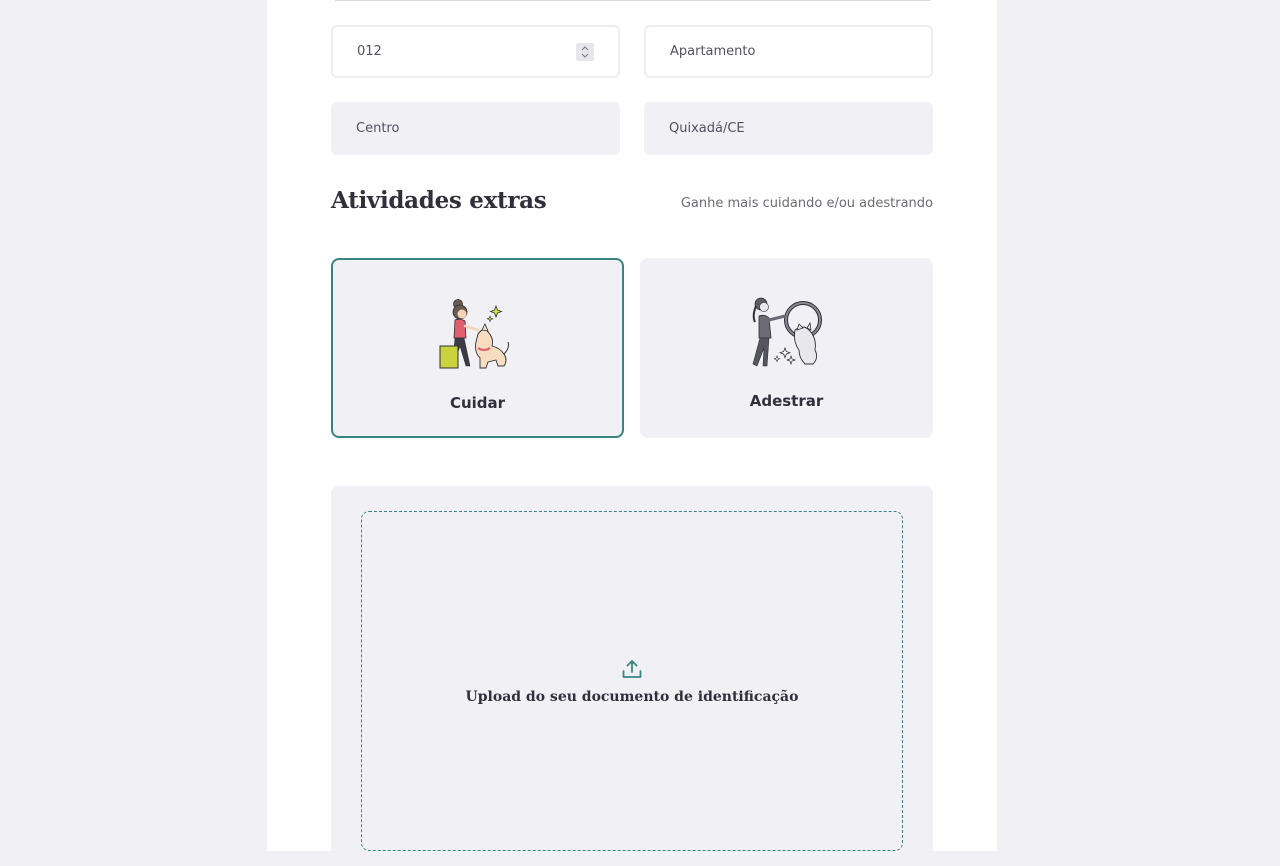  Describe the element at coordinates (632, 697) in the screenshot. I see `upload-label: Upload do seu documento de identificação` at that location.